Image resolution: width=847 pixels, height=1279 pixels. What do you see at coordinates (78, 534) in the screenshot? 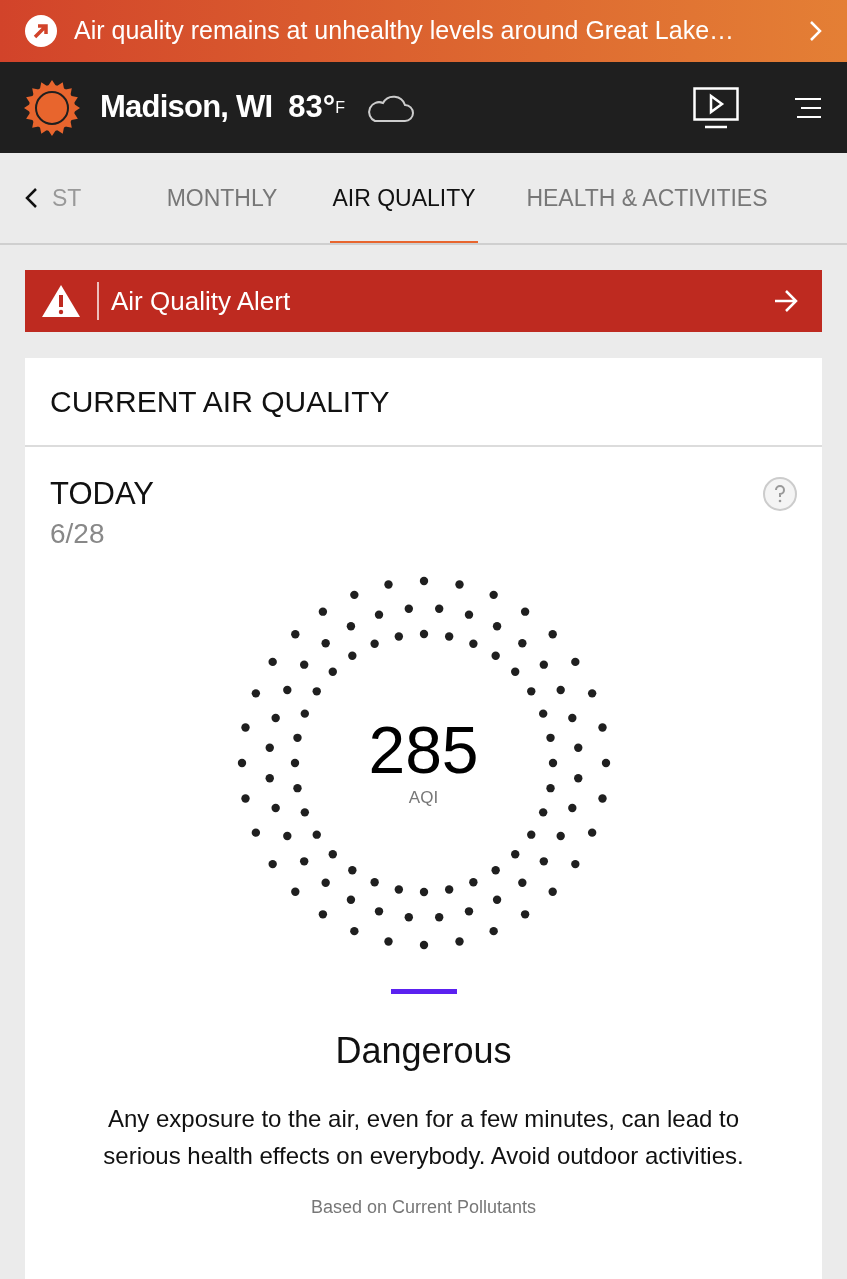
I see `date-label: 6/28` at bounding box center [78, 534].